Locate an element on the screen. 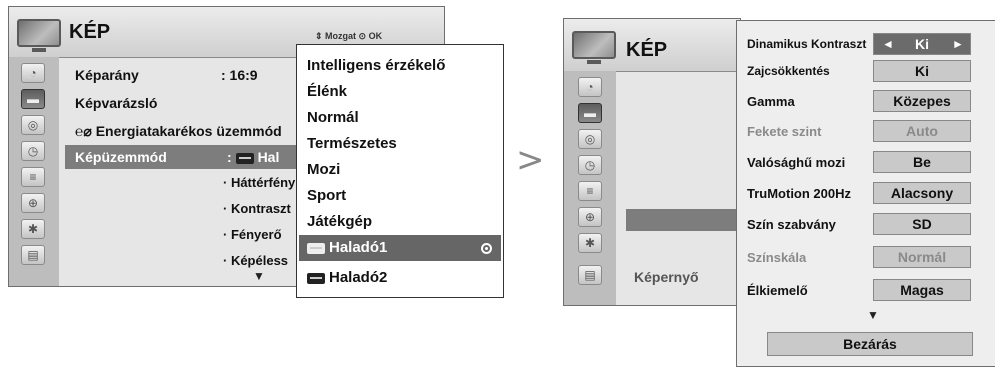 This screenshot has height=367, width=995. value-dynamic-contrast: ◄ Ki ► is located at coordinates (922, 44).